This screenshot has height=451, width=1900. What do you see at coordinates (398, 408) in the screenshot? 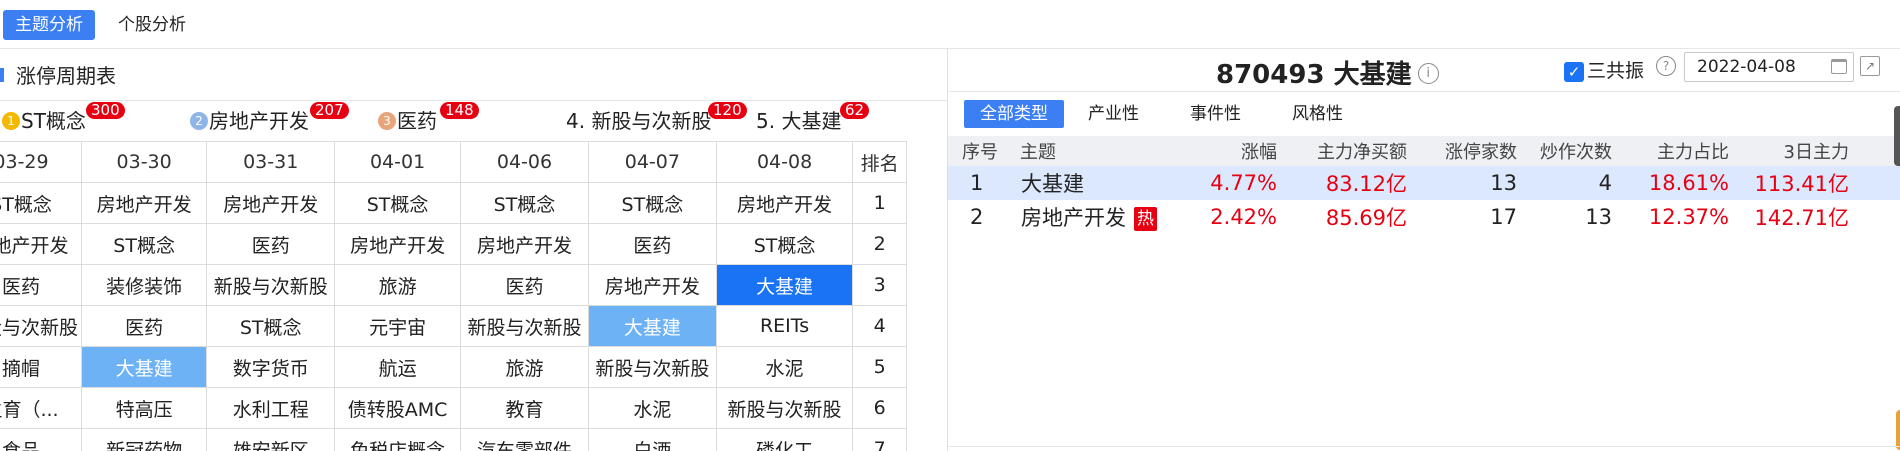
I see `table-cell: 债转股AMC` at bounding box center [398, 408].